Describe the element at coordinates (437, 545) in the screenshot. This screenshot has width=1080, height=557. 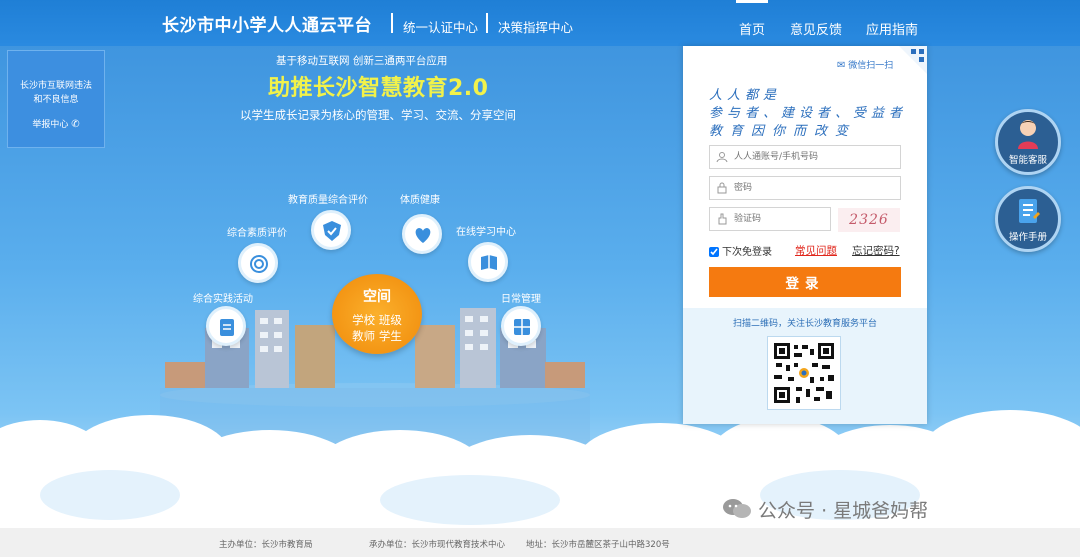
I see `footer-organizer: 承办单位：长沙市现代教育技术中心` at that location.